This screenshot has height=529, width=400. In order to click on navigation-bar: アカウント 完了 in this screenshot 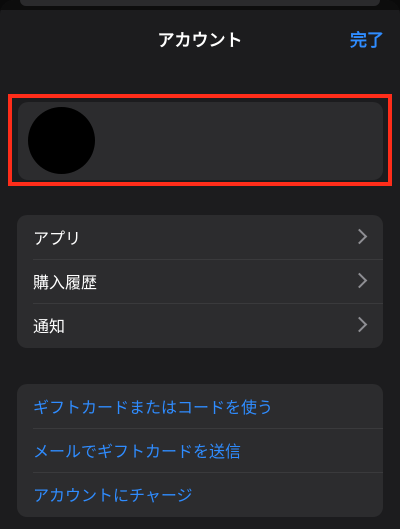, I will do `click(200, 38)`.